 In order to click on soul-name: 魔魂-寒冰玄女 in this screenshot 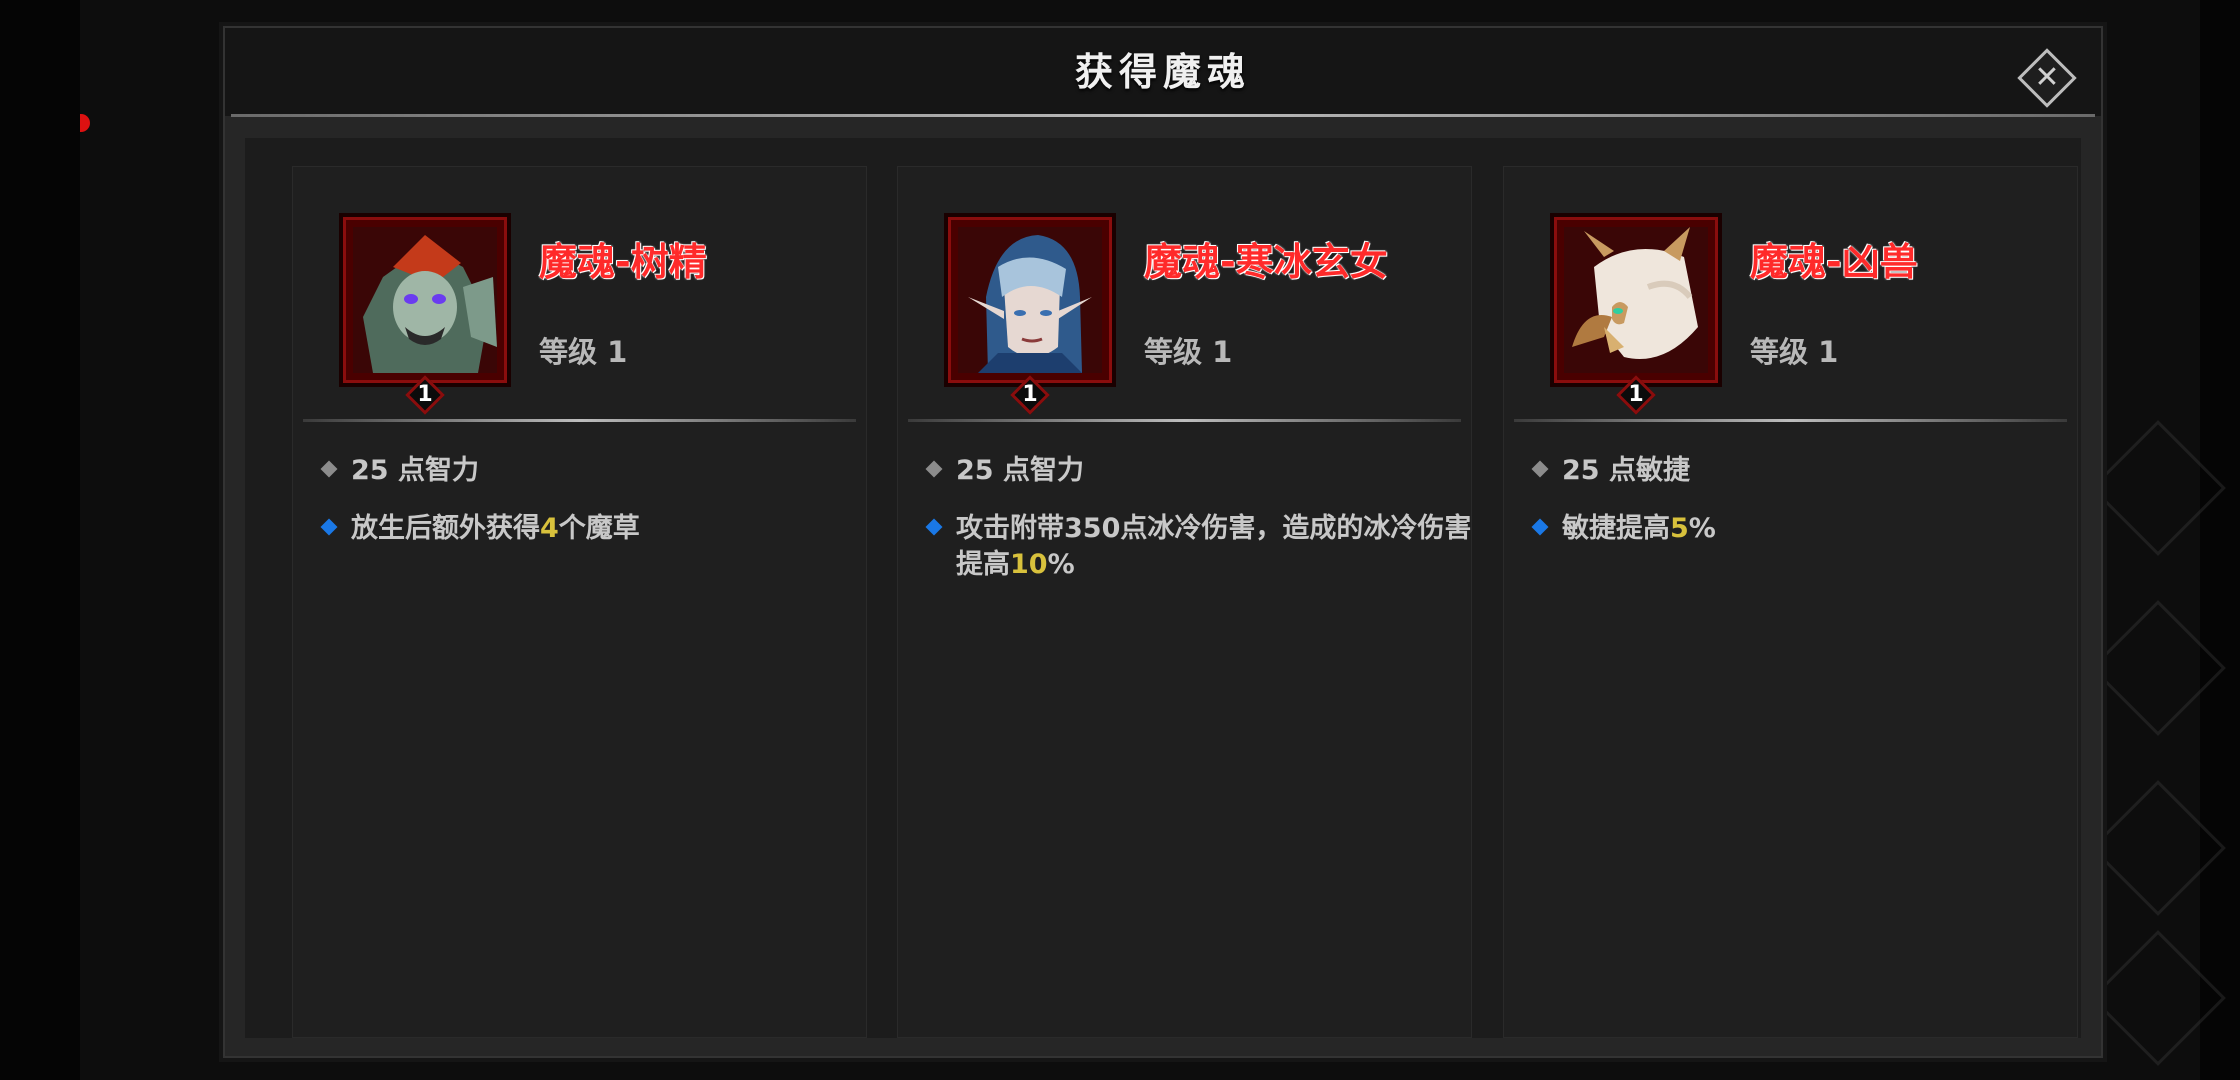, I will do `click(1266, 262)`.